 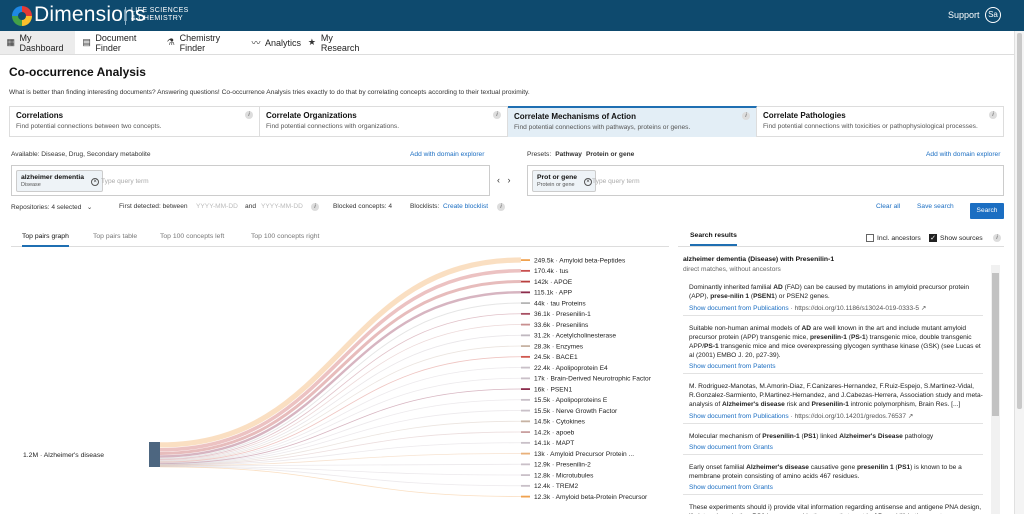 I want to click on search-button: Search, so click(x=987, y=211).